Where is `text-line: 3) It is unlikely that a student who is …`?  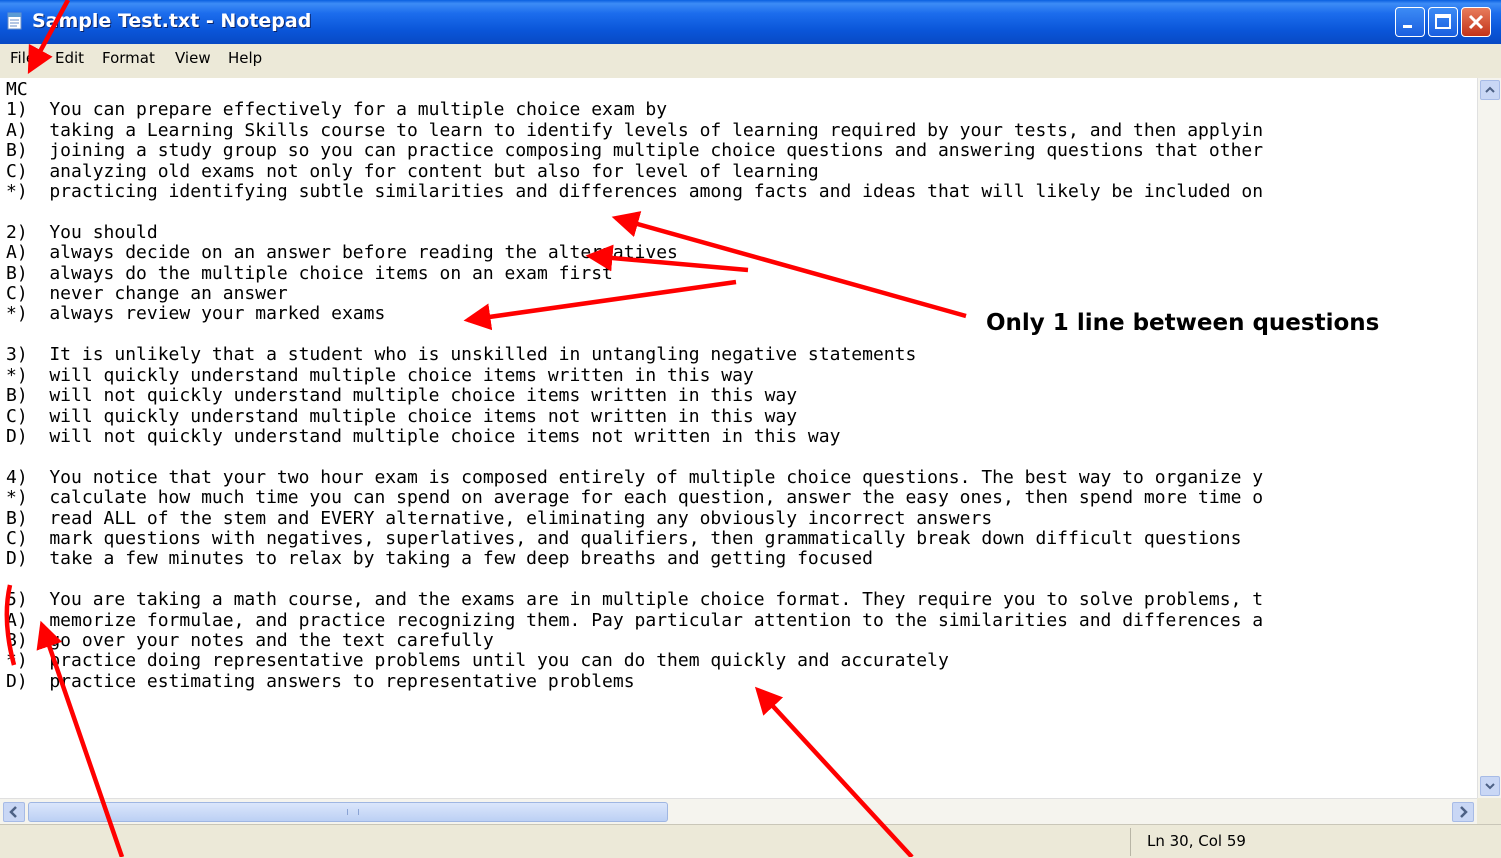
text-line: 3) It is unlikely that a student who is … is located at coordinates (461, 355).